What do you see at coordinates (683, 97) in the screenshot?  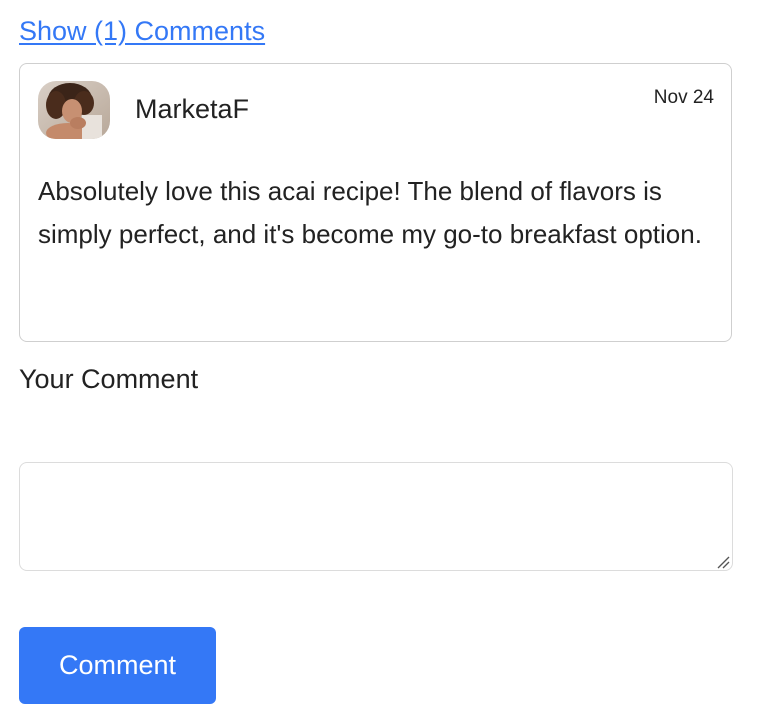 I see `comment-date: Nov 24` at bounding box center [683, 97].